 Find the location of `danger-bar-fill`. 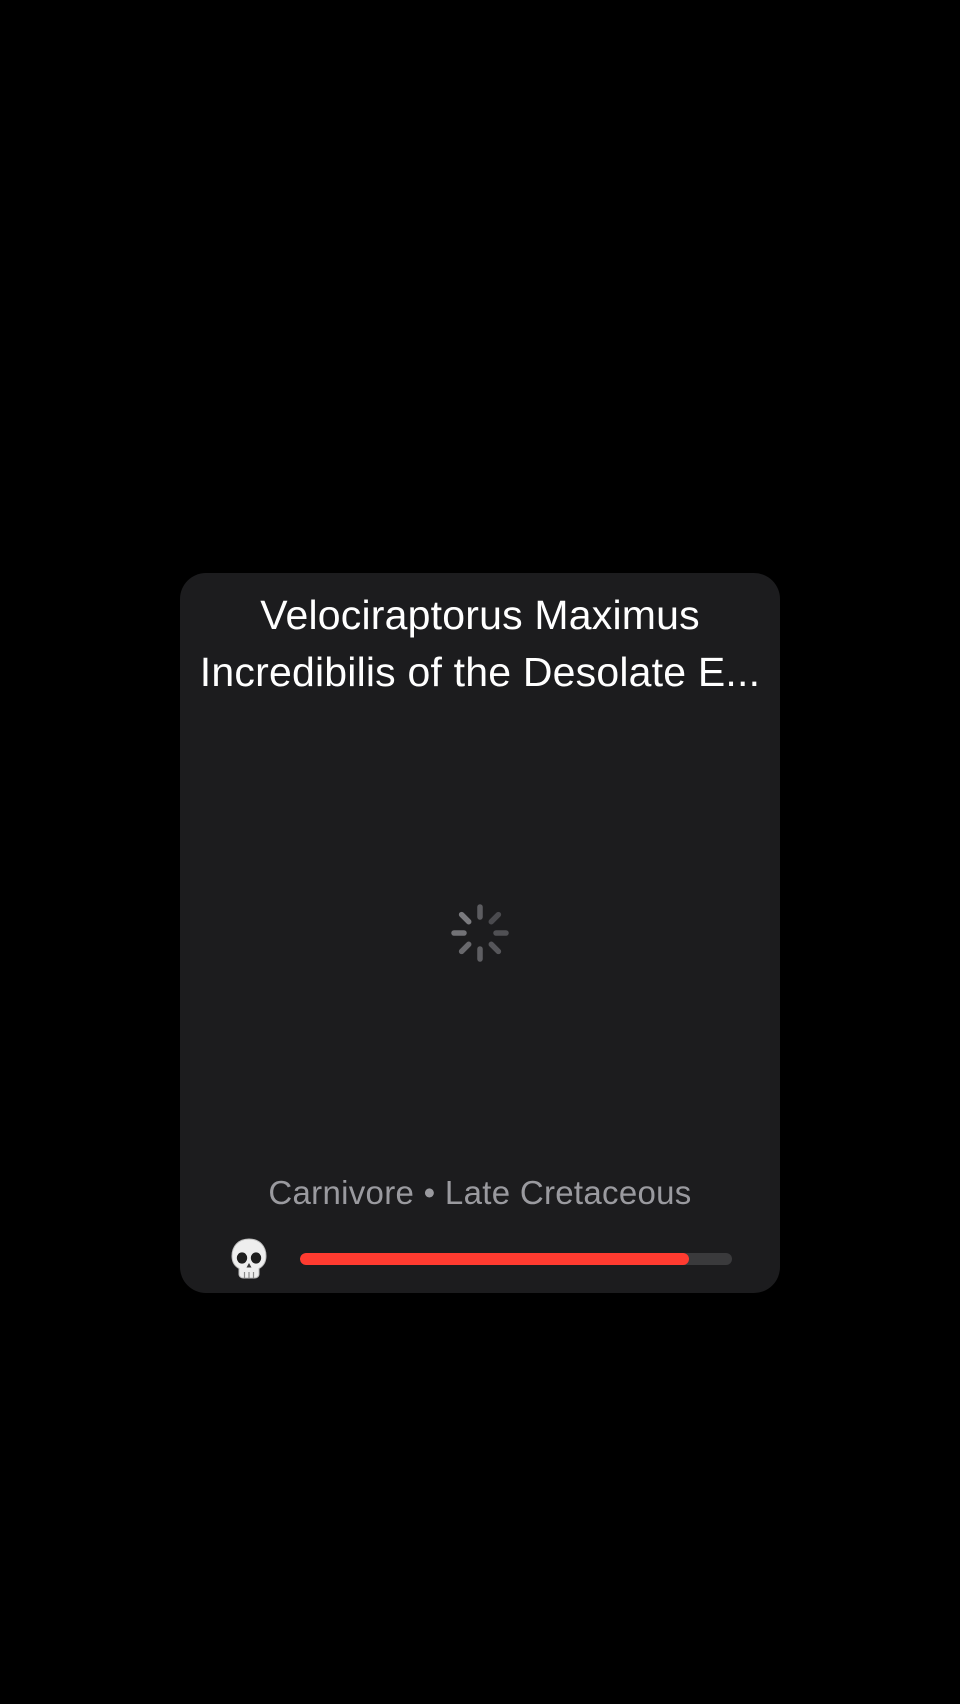

danger-bar-fill is located at coordinates (494, 1259).